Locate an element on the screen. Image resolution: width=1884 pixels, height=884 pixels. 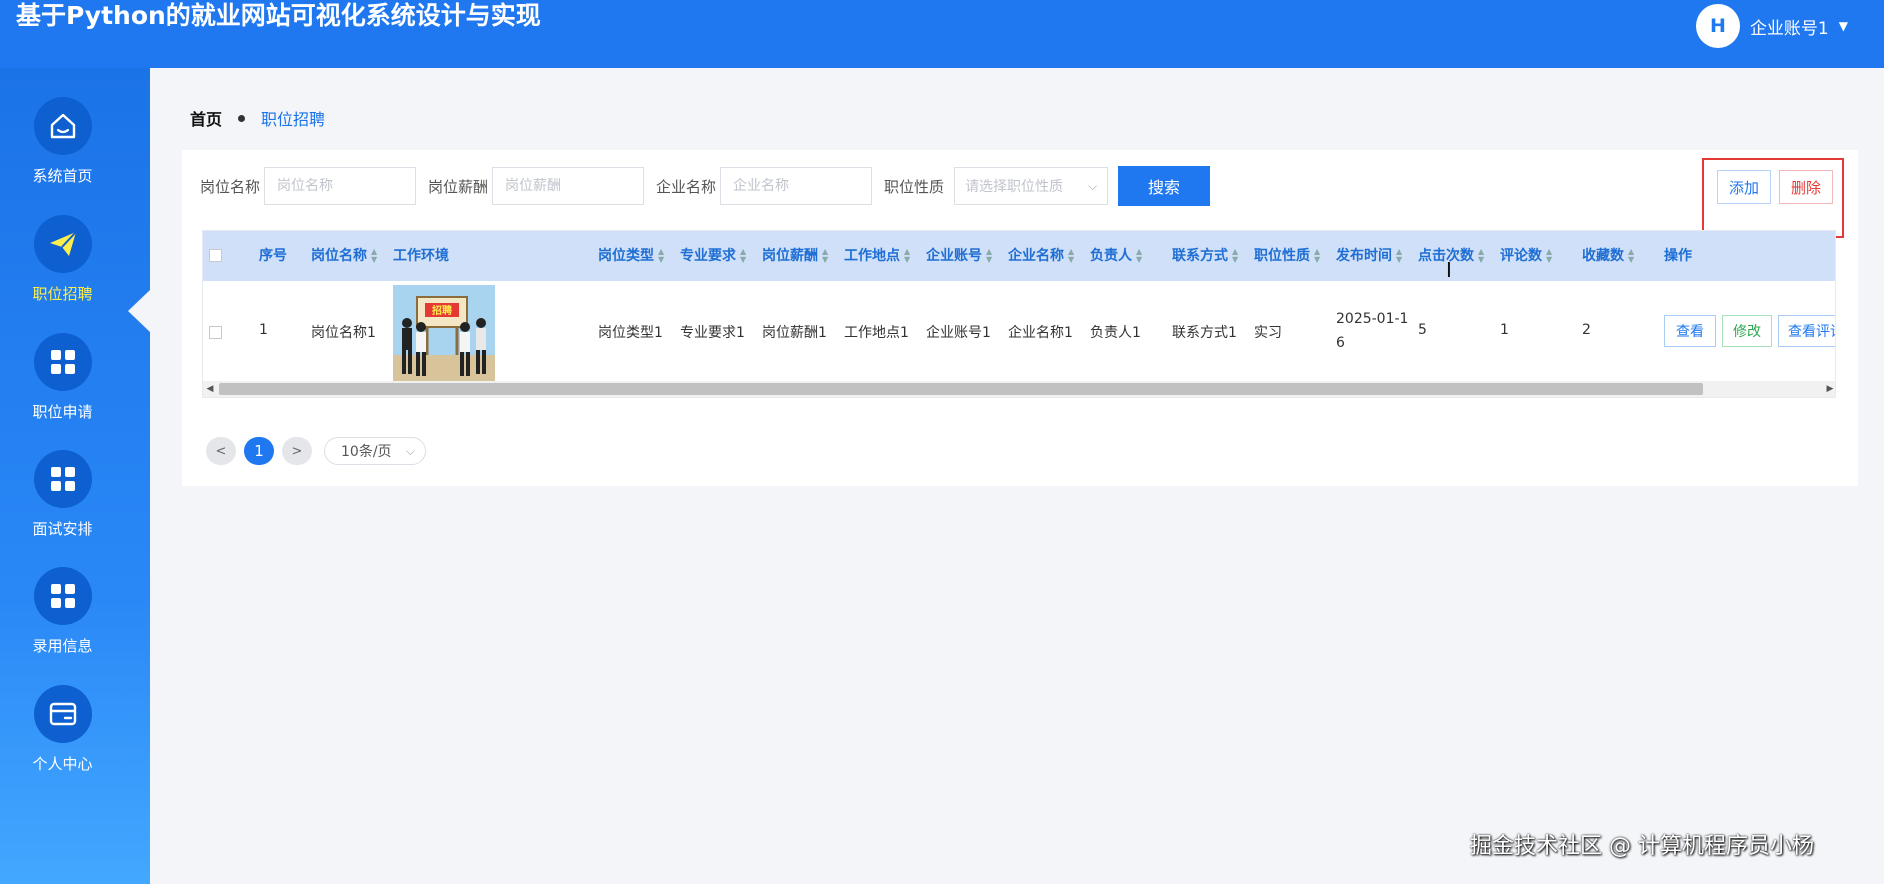
sidebar-item-offers: 录用信息 is located at coordinates (62, 617).